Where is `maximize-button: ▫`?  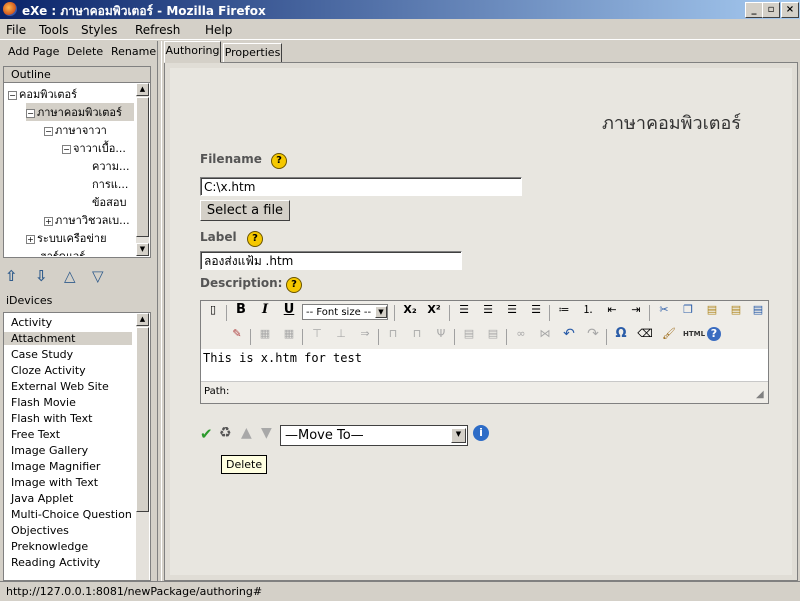 maximize-button: ▫ is located at coordinates (771, 10).